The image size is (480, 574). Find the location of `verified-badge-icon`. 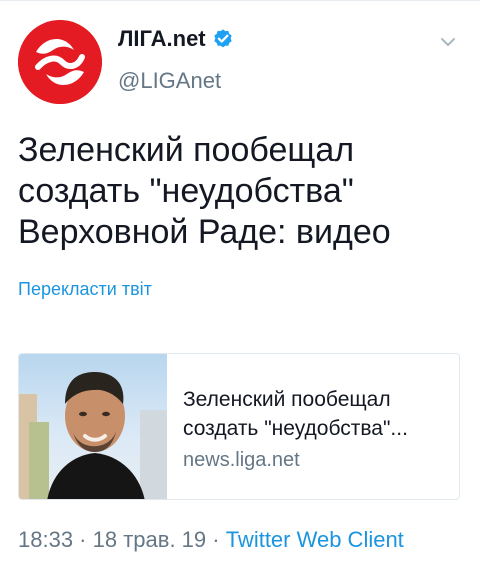

verified-badge-icon is located at coordinates (223, 39).